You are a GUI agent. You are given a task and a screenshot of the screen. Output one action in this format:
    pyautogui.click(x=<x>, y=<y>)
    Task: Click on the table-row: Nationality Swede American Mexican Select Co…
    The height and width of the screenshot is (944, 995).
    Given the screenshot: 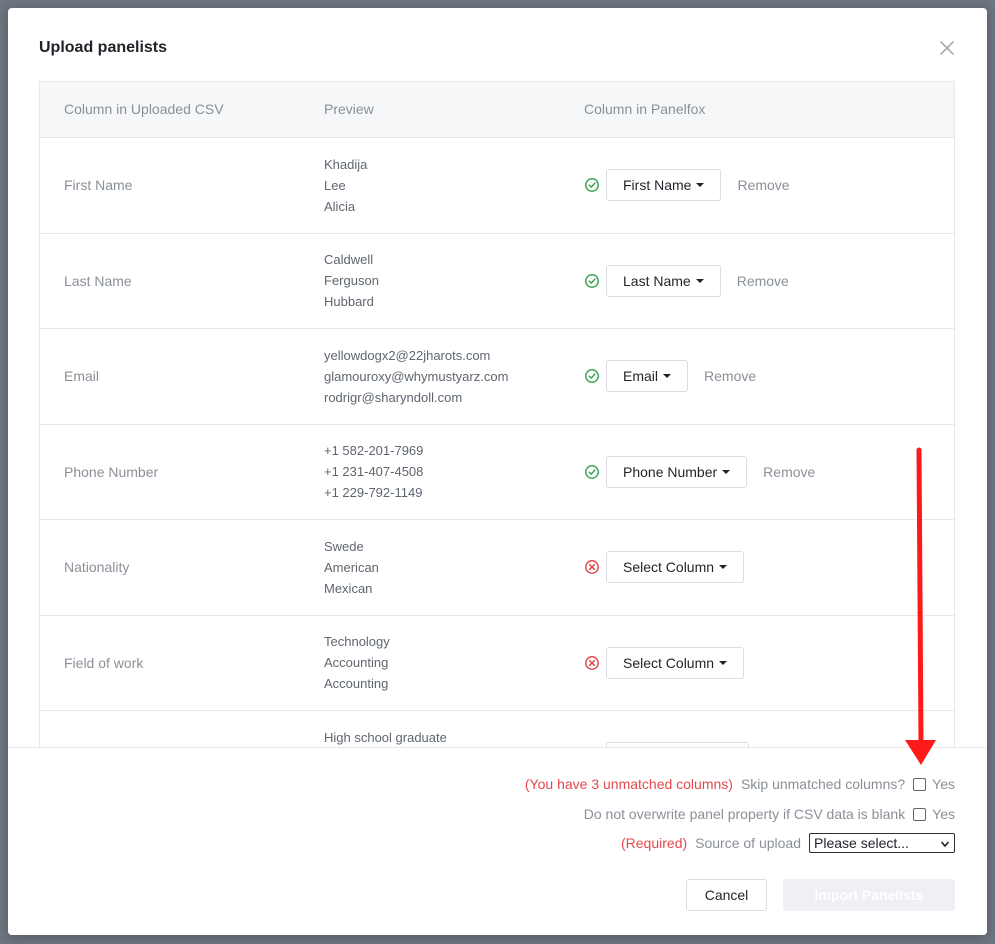 What is the action you would take?
    pyautogui.click(x=497, y=568)
    